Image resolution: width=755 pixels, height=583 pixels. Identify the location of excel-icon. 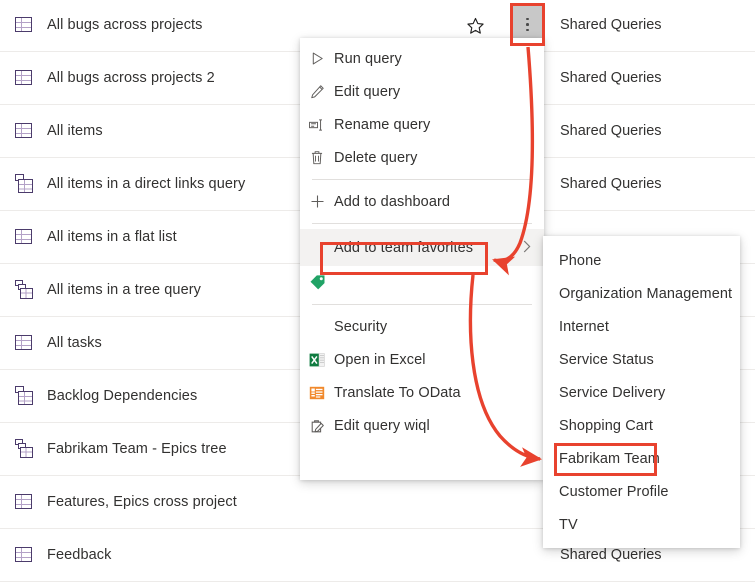
(317, 360).